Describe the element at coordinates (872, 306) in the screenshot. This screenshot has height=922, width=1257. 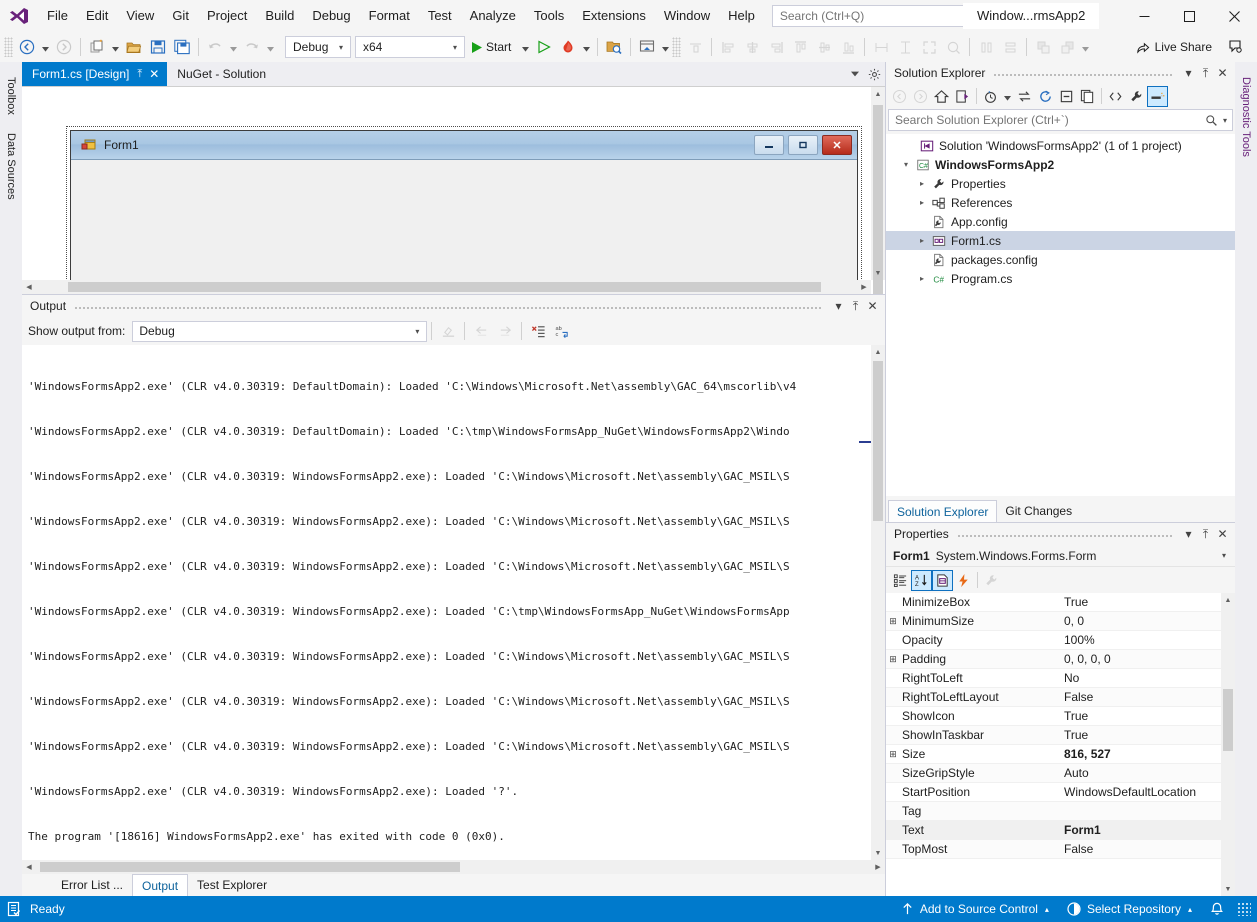
I see `output-panel-close-icon: ✕` at that location.